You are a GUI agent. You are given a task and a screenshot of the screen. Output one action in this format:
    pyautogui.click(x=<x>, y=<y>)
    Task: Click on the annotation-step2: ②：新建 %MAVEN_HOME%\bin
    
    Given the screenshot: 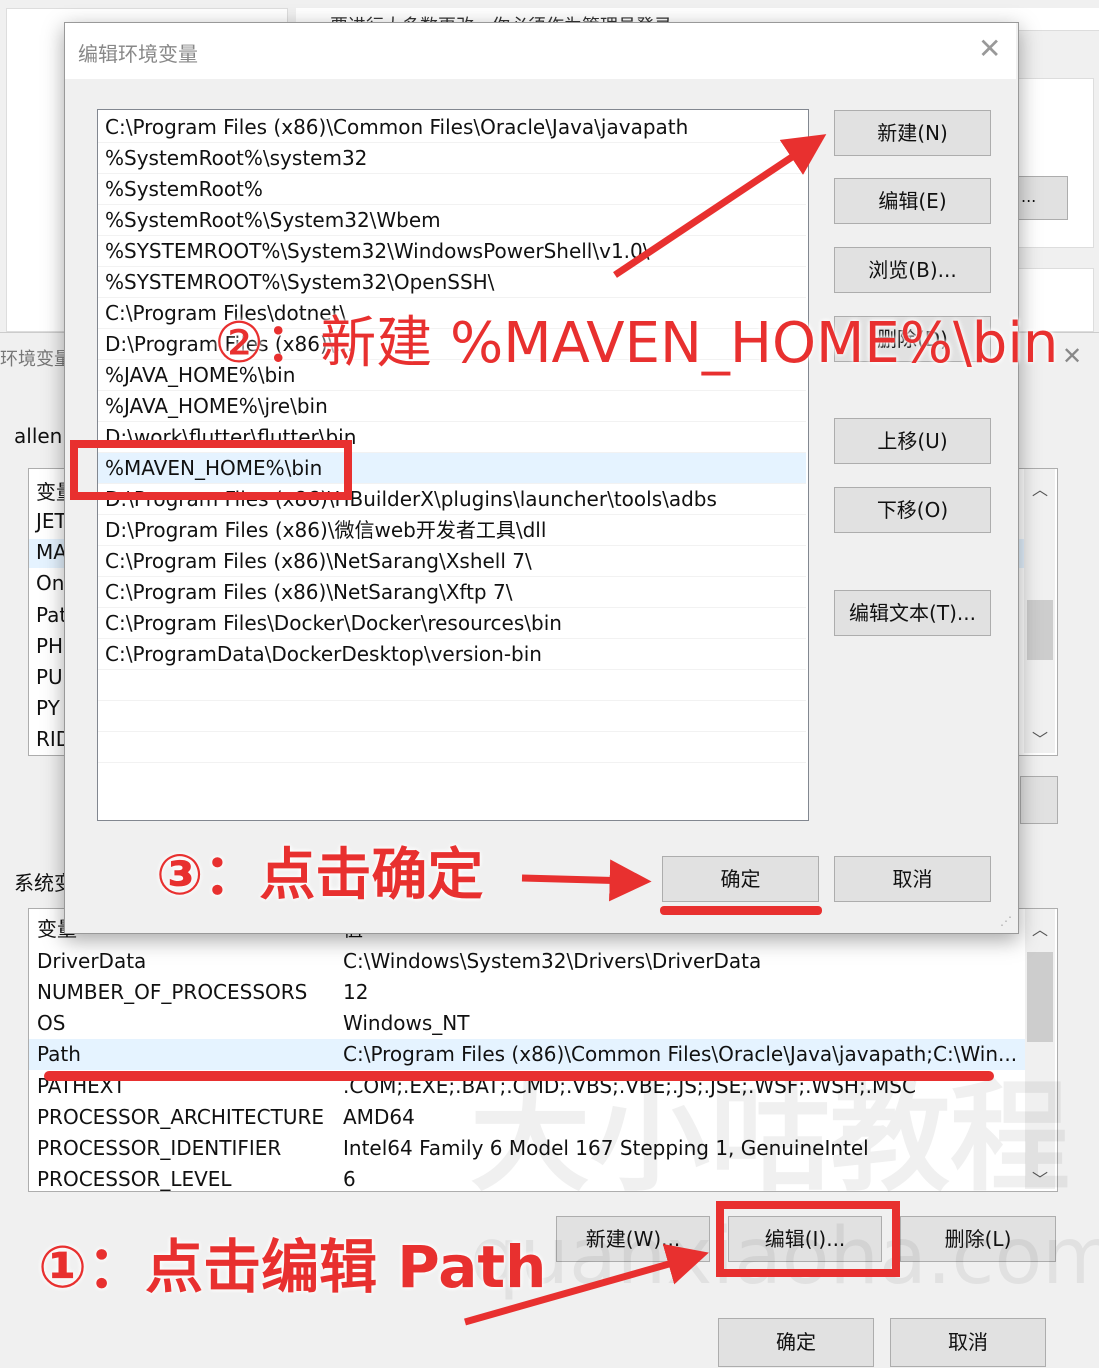 What is the action you would take?
    pyautogui.click(x=636, y=343)
    